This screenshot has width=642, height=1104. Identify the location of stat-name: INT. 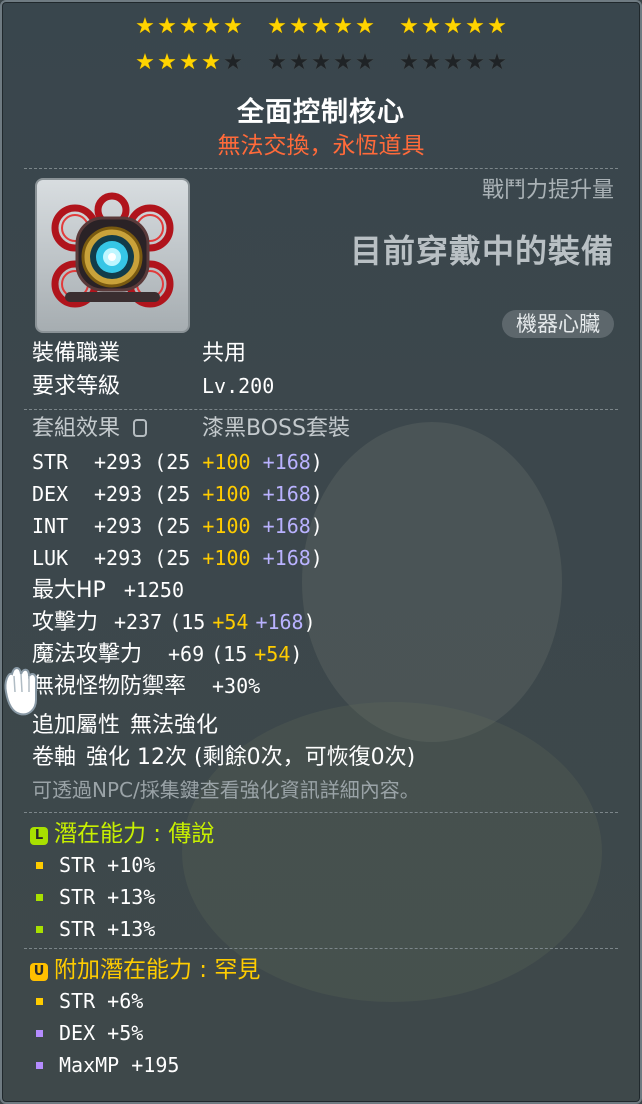
(50, 526).